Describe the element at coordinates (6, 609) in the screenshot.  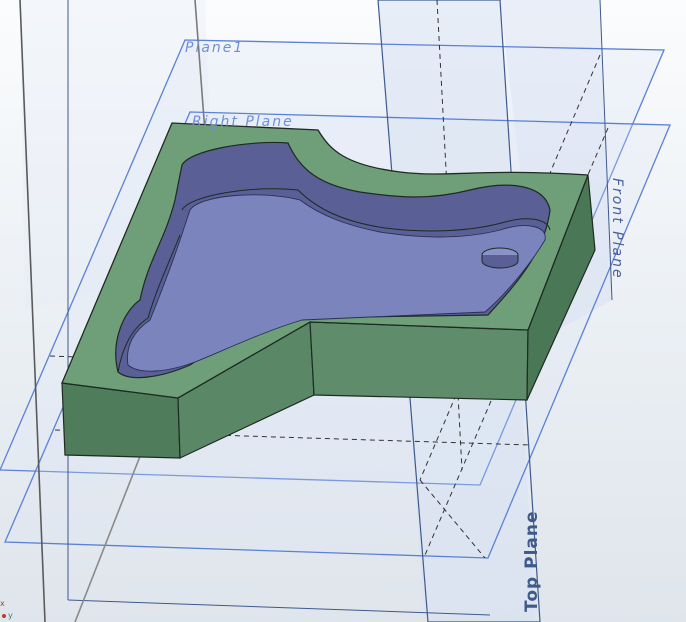
I see `reference-triad: x y` at that location.